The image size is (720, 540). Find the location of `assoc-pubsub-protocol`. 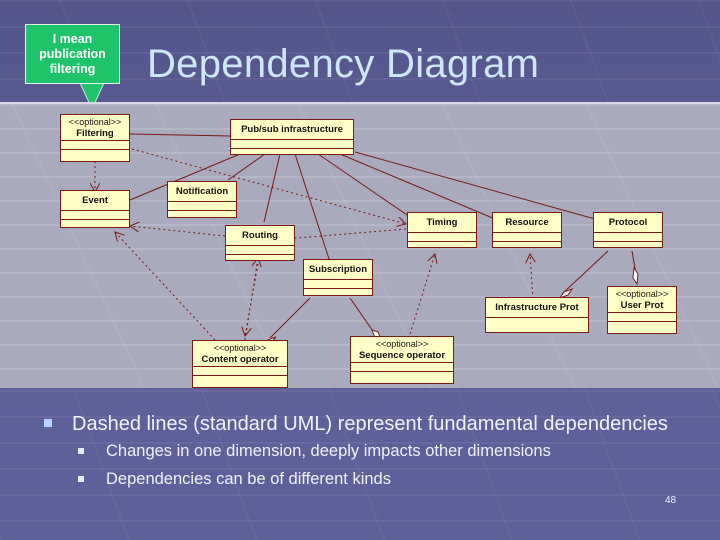

assoc-pubsub-protocol is located at coordinates (475, 185).